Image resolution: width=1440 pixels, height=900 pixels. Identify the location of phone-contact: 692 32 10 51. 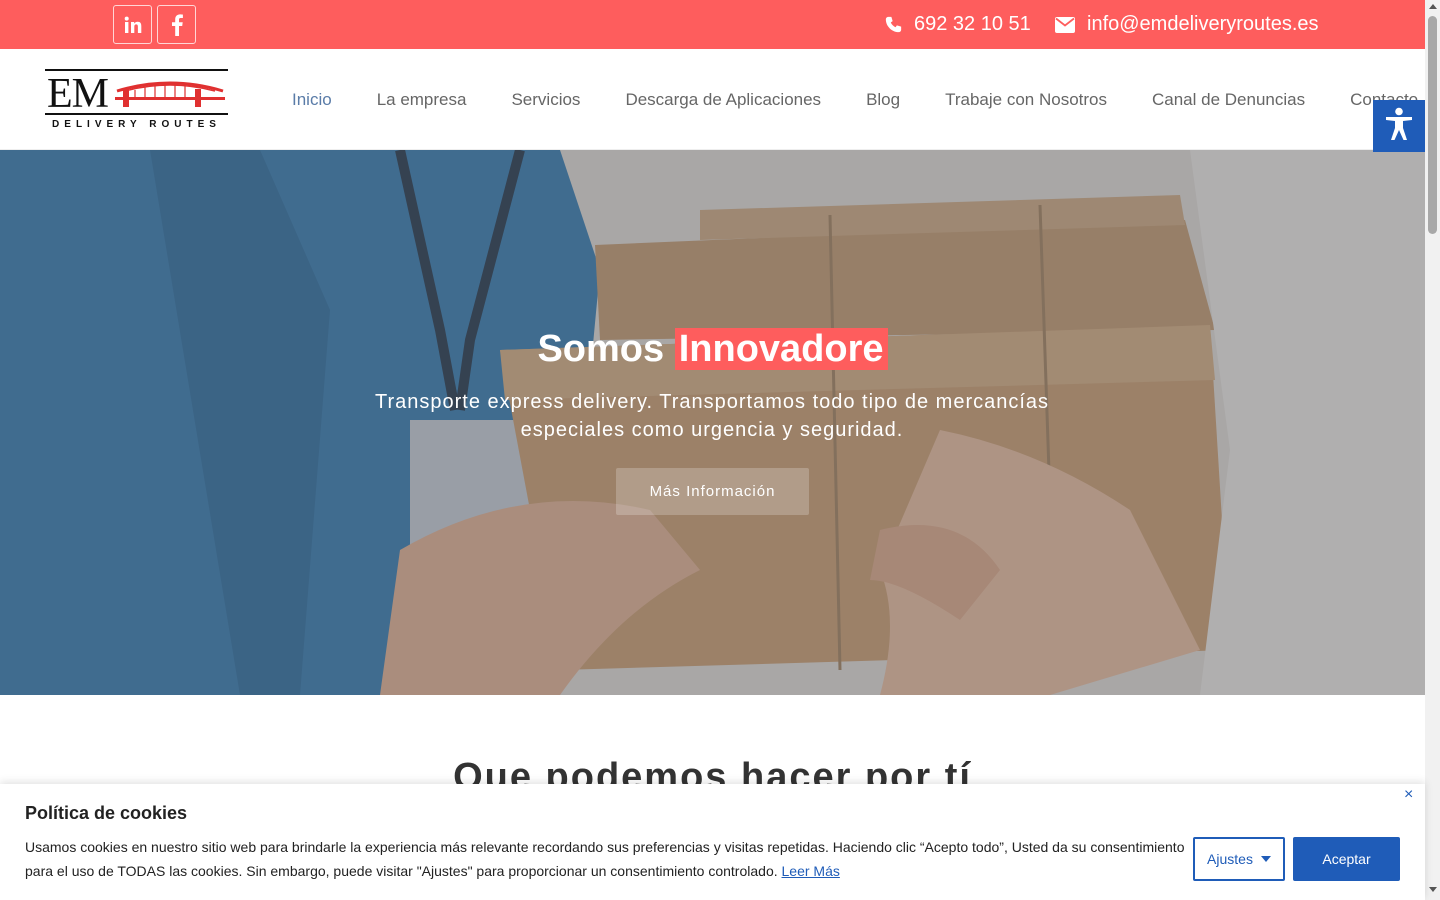
(958, 24).